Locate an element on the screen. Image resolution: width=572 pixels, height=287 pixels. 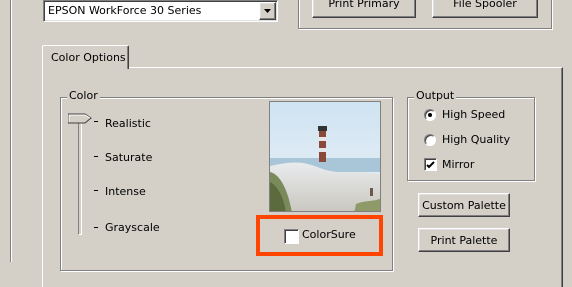
high-quality-radio is located at coordinates (430, 140).